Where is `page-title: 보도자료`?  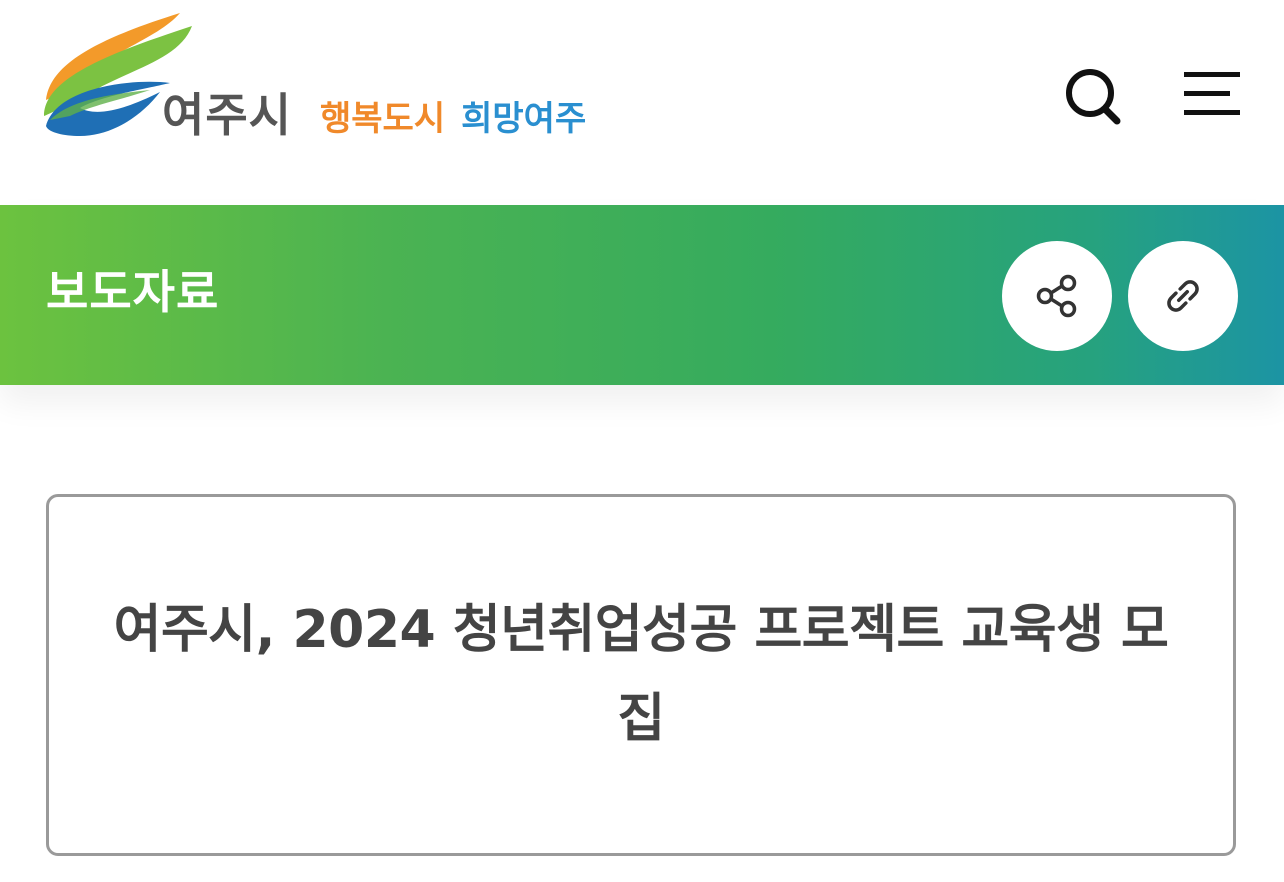 page-title: 보도자료 is located at coordinates (133, 292).